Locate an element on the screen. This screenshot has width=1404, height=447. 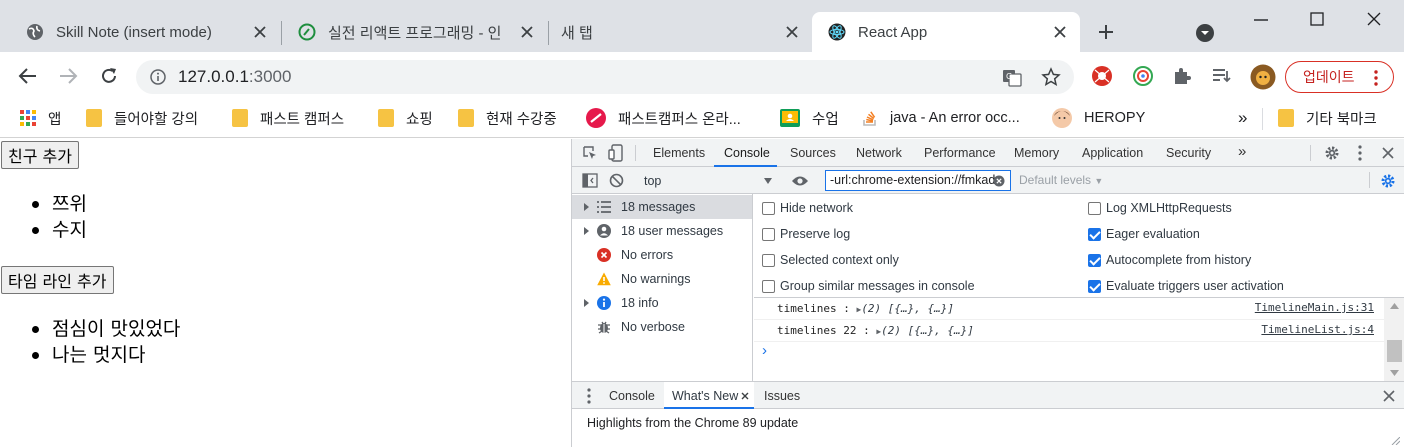
hide-network-checkbox: Hide network is located at coordinates (807, 208).